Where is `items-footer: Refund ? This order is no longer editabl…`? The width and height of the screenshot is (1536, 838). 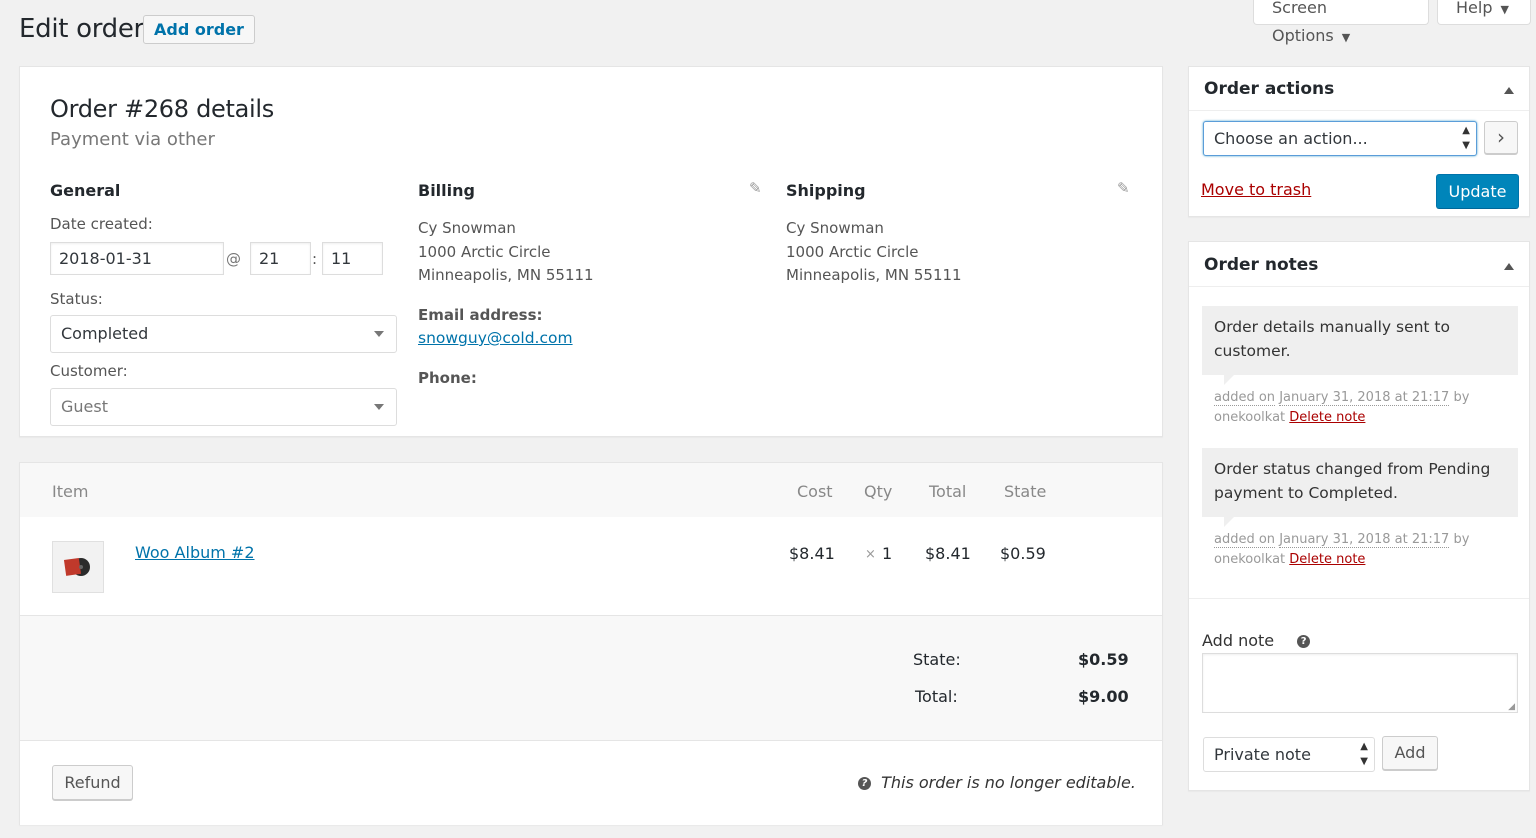 items-footer: Refund ? This order is no longer editabl… is located at coordinates (591, 782).